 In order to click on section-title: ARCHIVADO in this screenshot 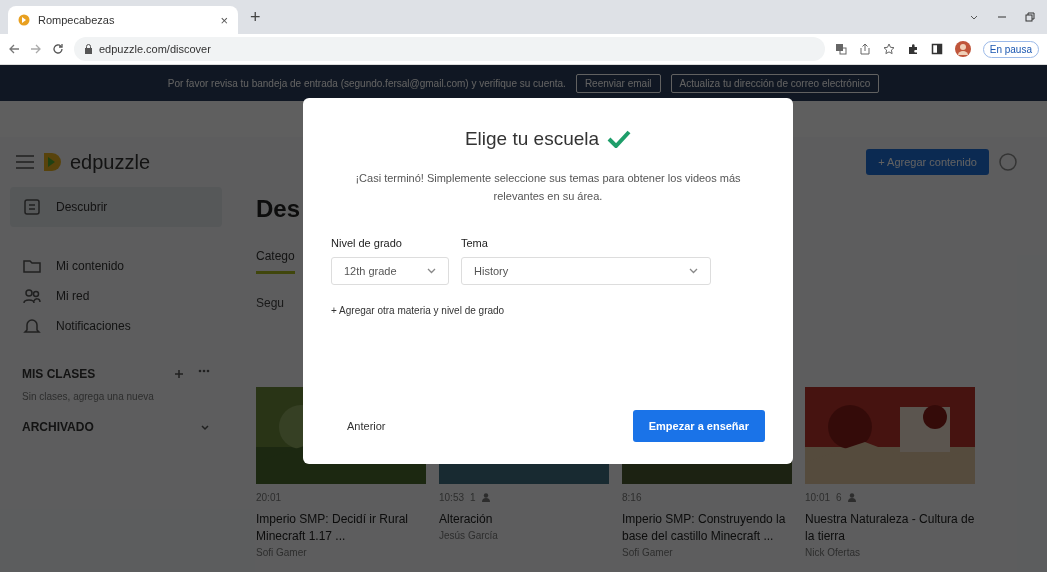, I will do `click(58, 427)`.